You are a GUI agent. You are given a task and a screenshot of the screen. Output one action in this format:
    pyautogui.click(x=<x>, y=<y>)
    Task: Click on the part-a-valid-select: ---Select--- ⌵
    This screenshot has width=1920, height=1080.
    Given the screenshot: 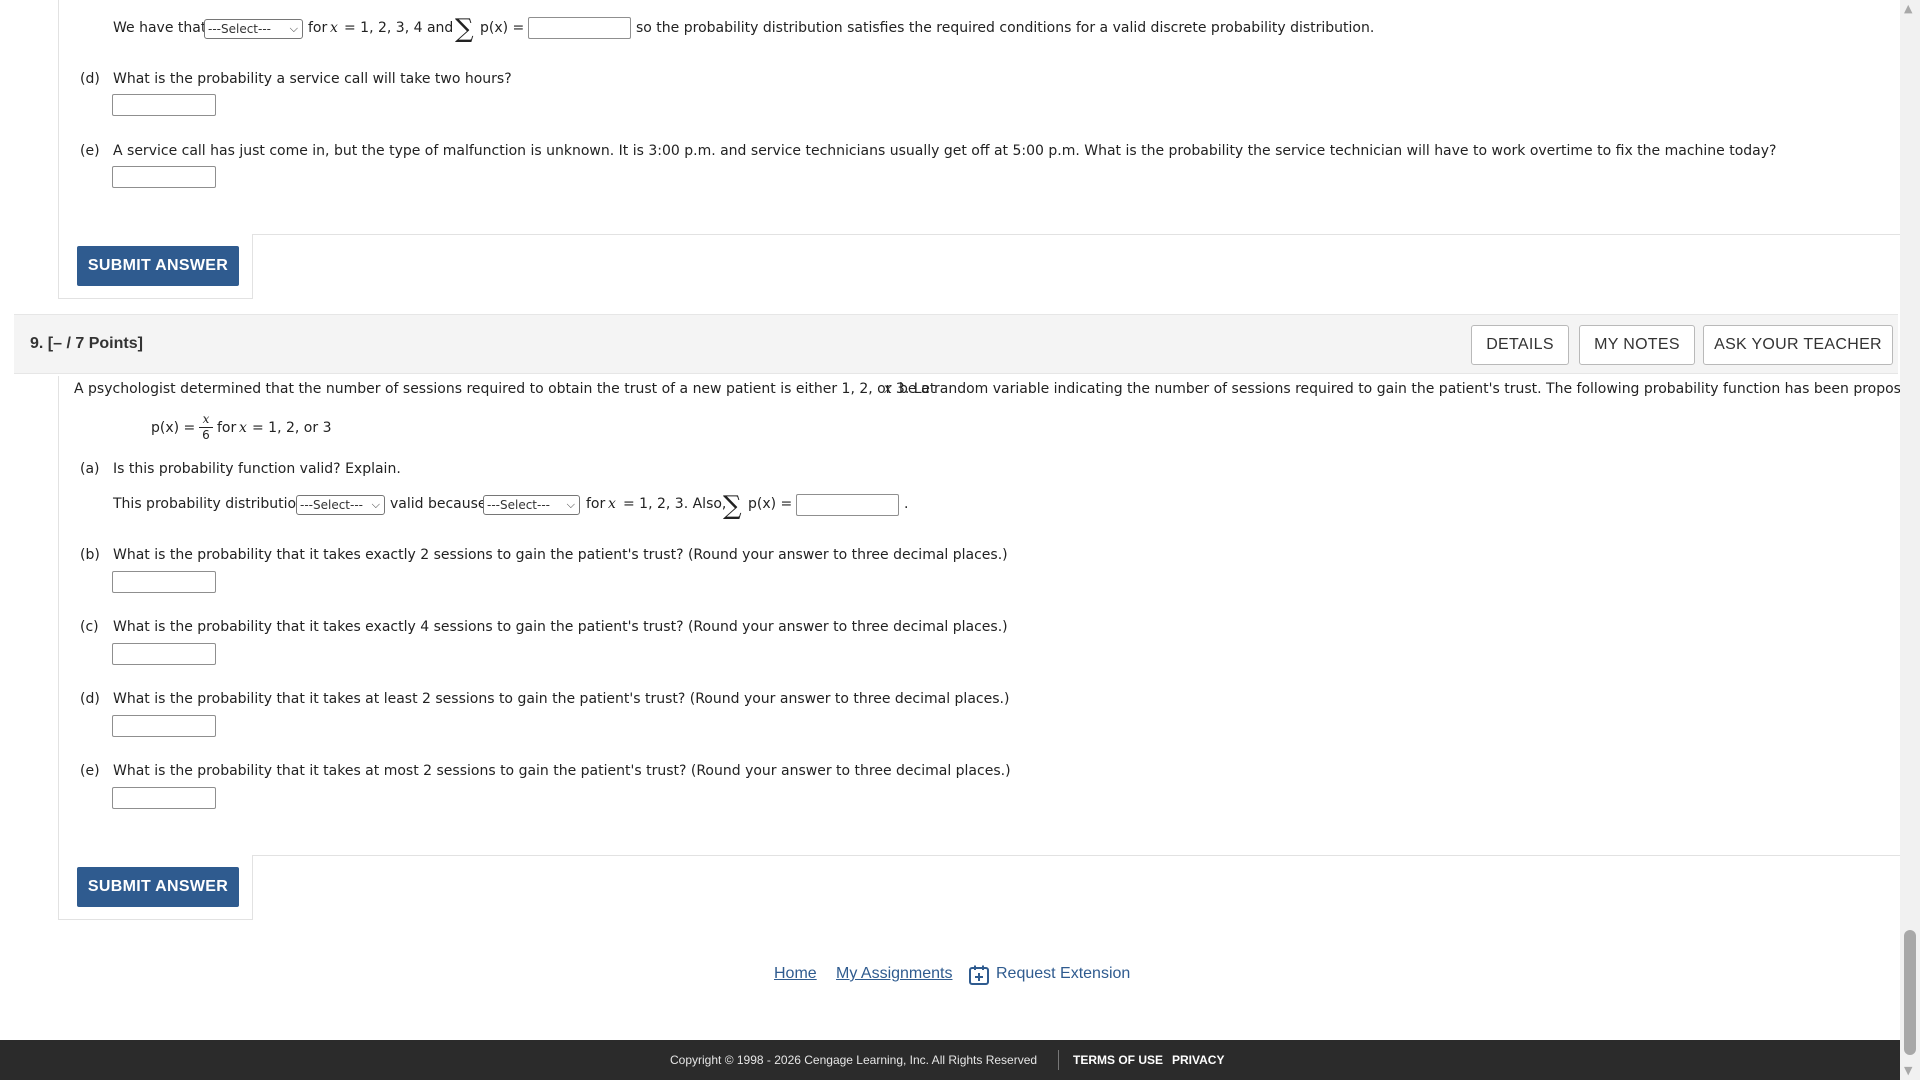 What is the action you would take?
    pyautogui.click(x=340, y=505)
    